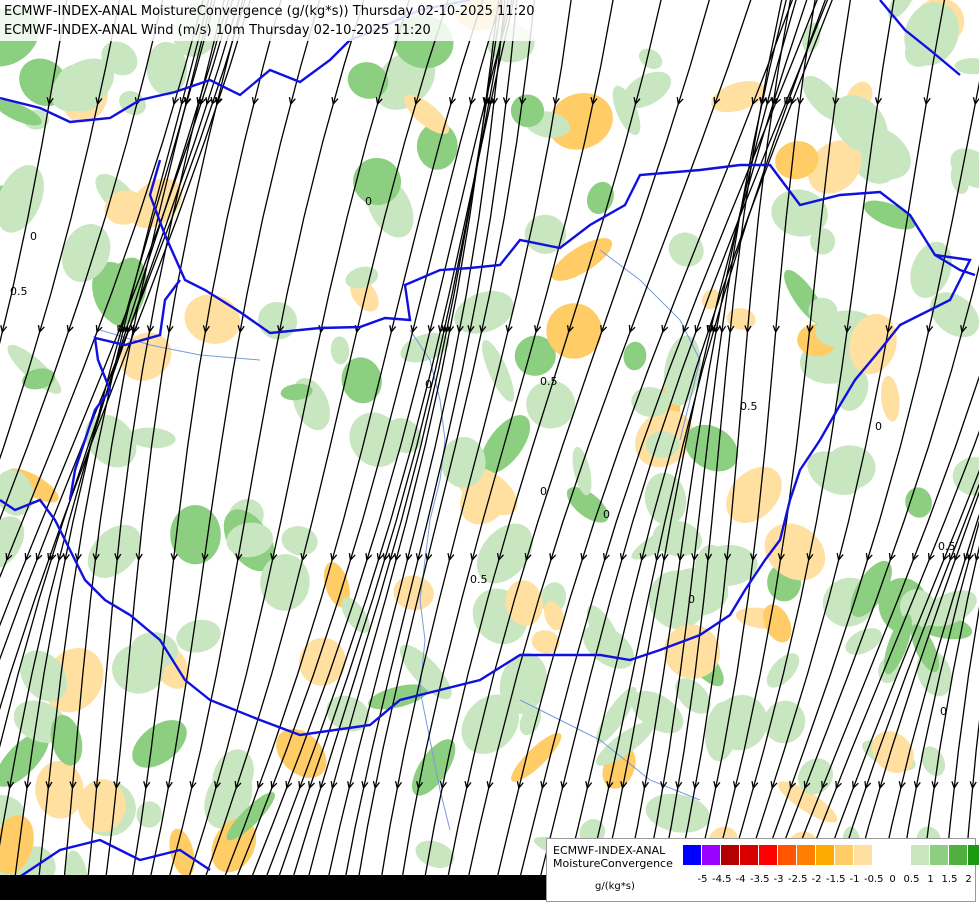 The height and width of the screenshot is (902, 979). I want to click on legend-title: ECMWF-INDEX-ANAL MoistureConvergence, so click(613, 857).